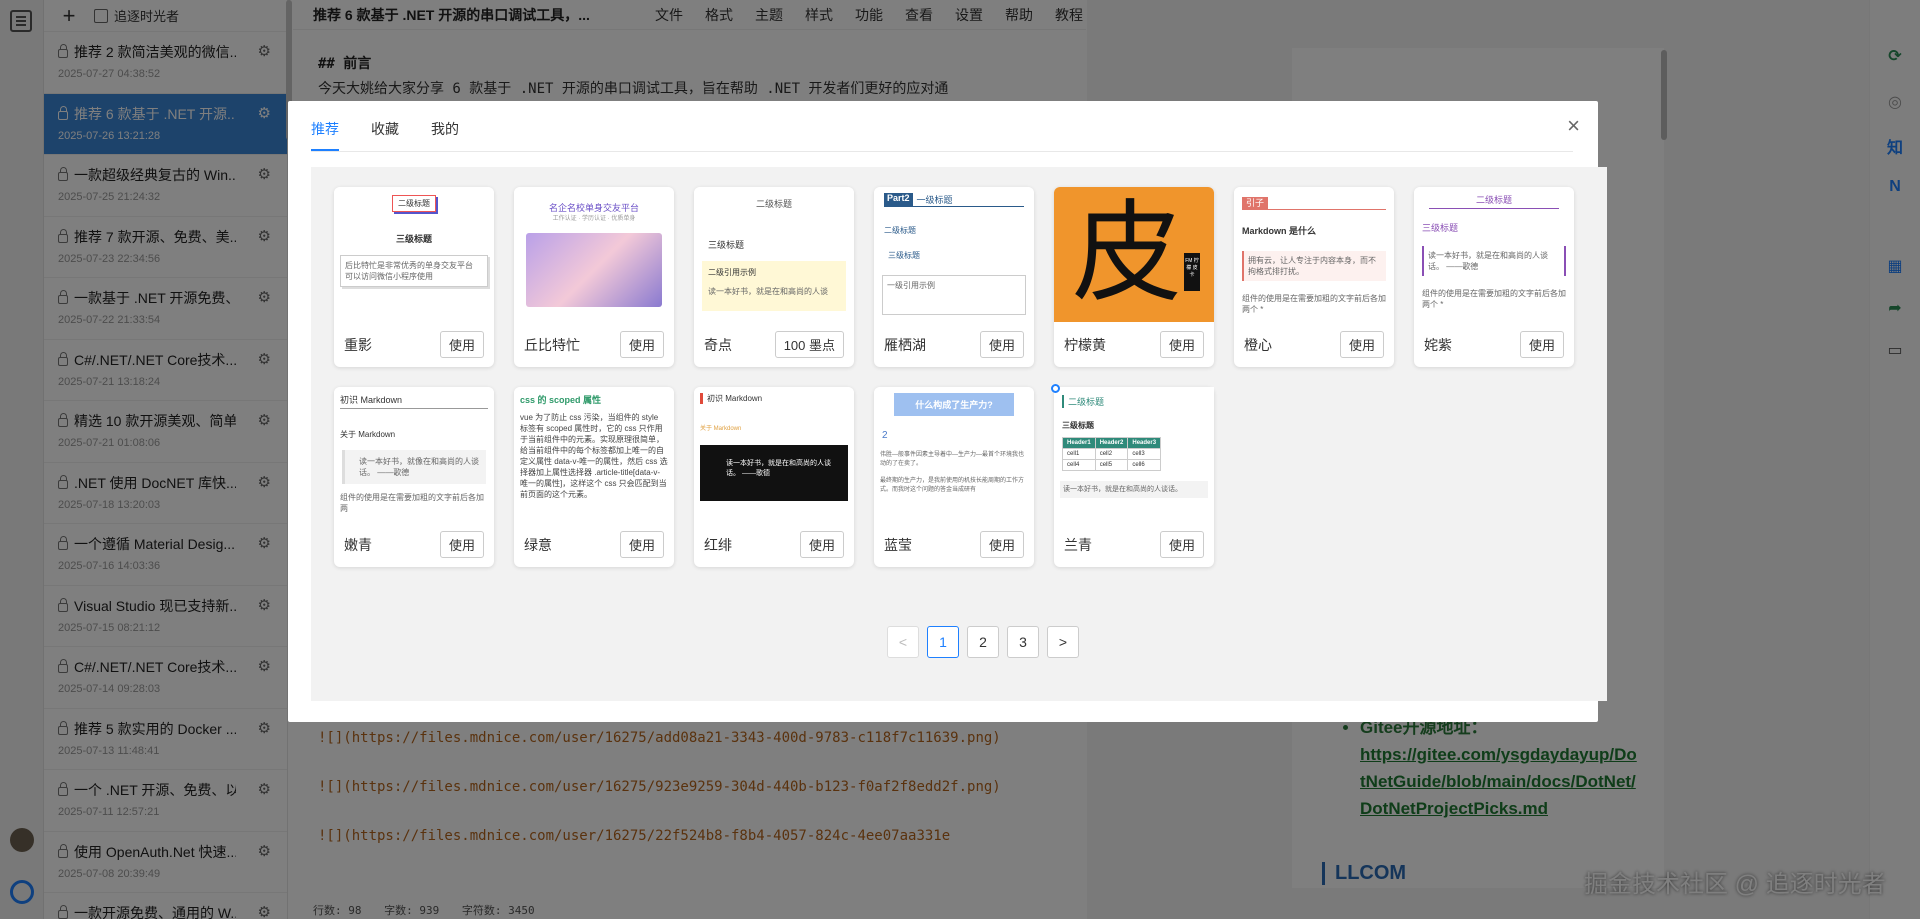  I want to click on thumb-table-cell: cell6, so click(1144, 465).